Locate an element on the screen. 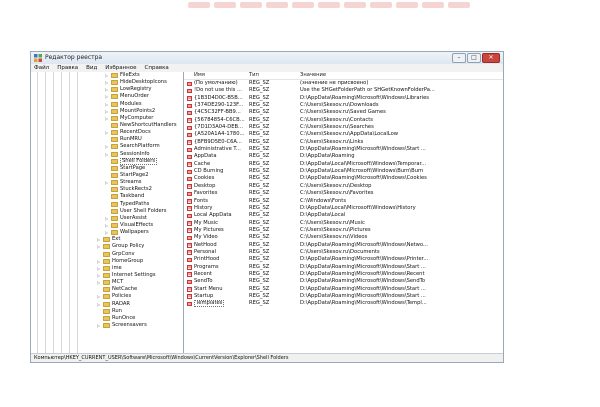  tree-item: ▷ Screensavers is located at coordinates (107, 325).